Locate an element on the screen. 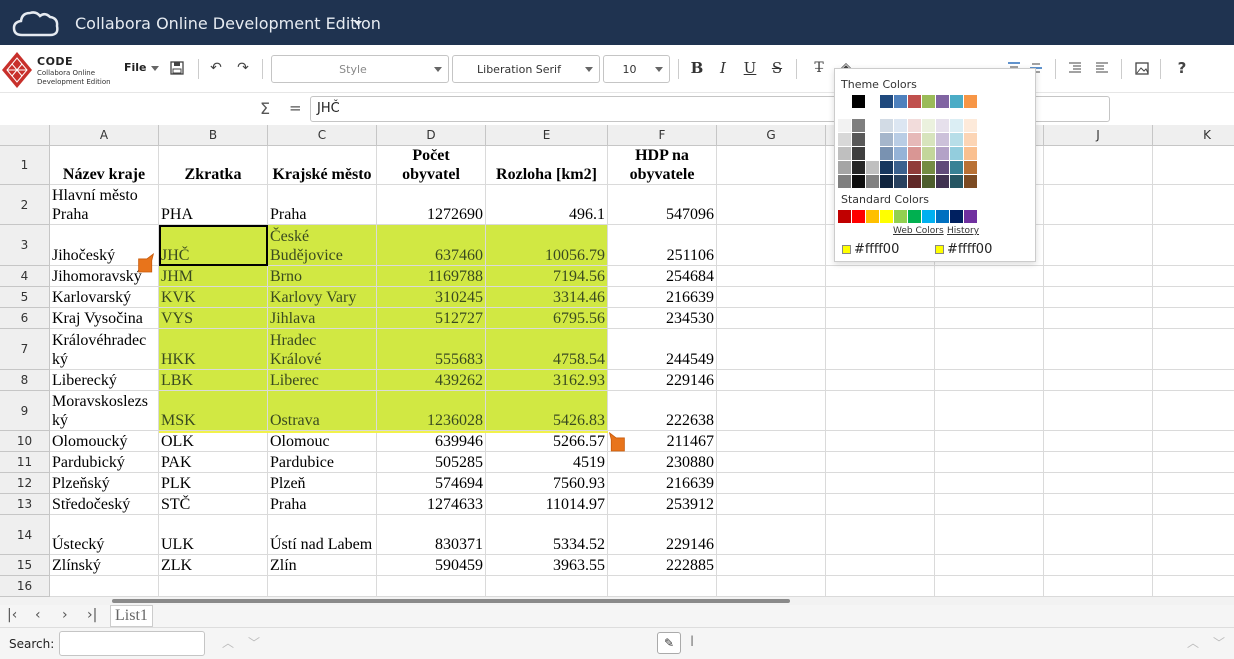 Image resolution: width=1234 pixels, height=659 pixels. table-cell: Liberecký is located at coordinates (104, 380).